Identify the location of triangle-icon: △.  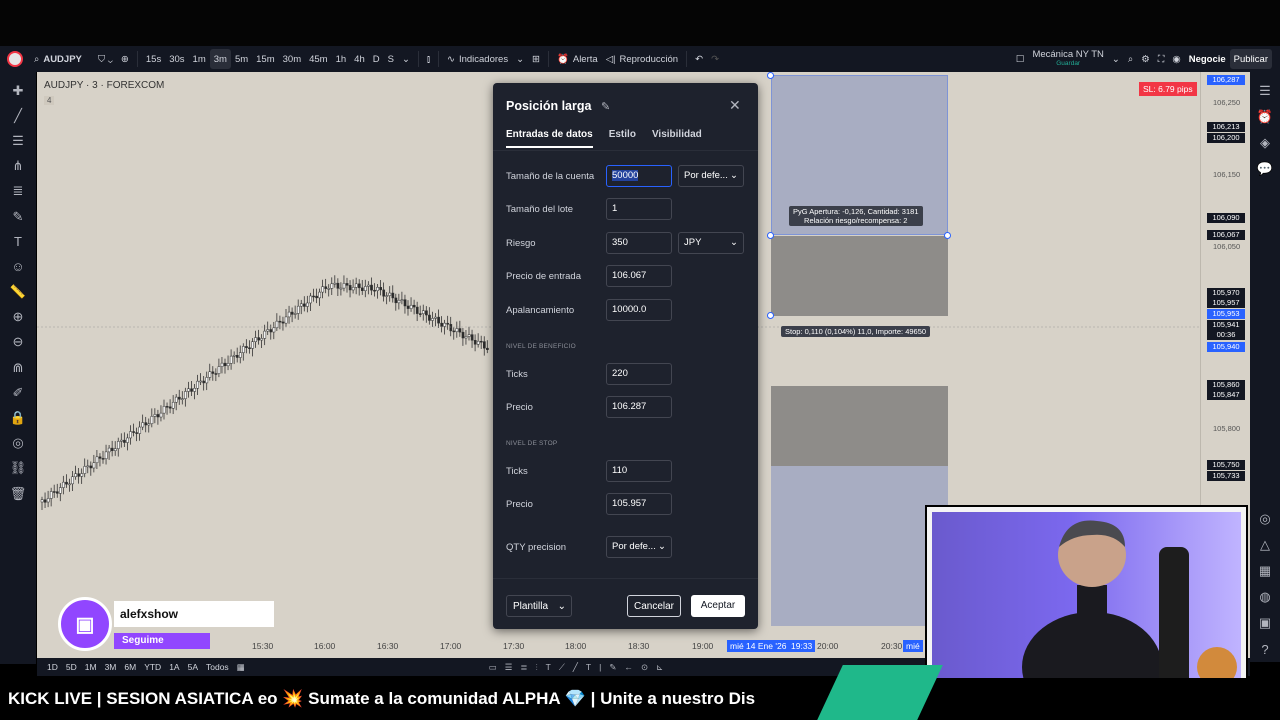
(1265, 545).